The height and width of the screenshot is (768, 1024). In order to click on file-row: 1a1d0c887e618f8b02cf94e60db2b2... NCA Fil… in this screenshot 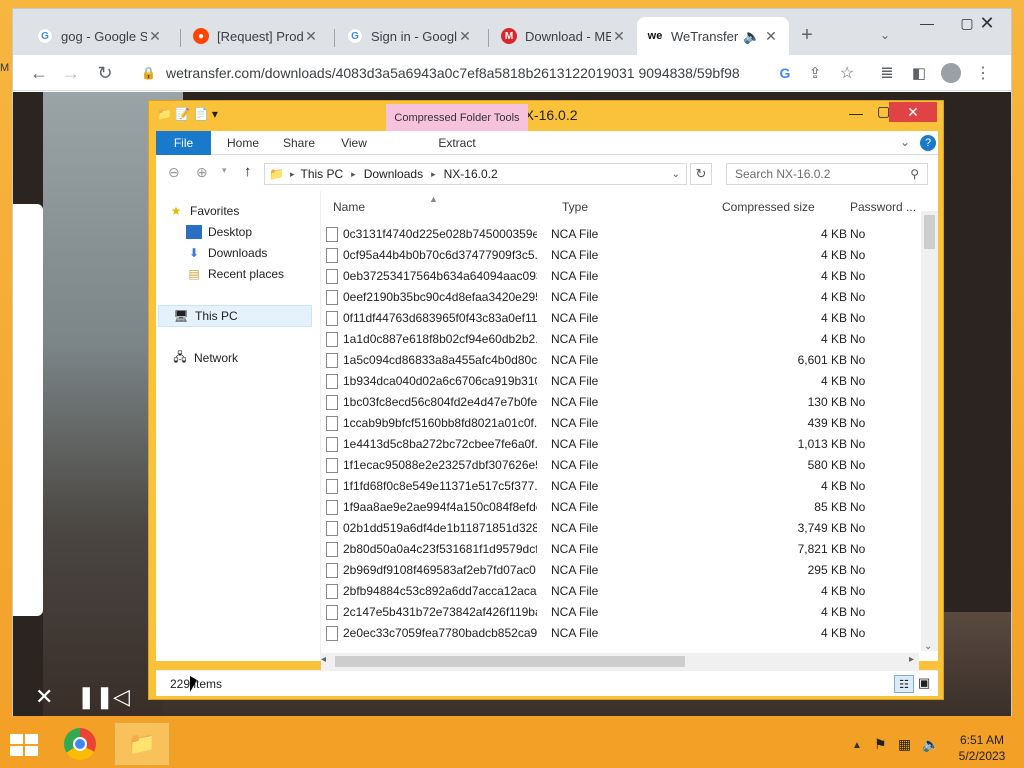, I will do `click(621, 339)`.